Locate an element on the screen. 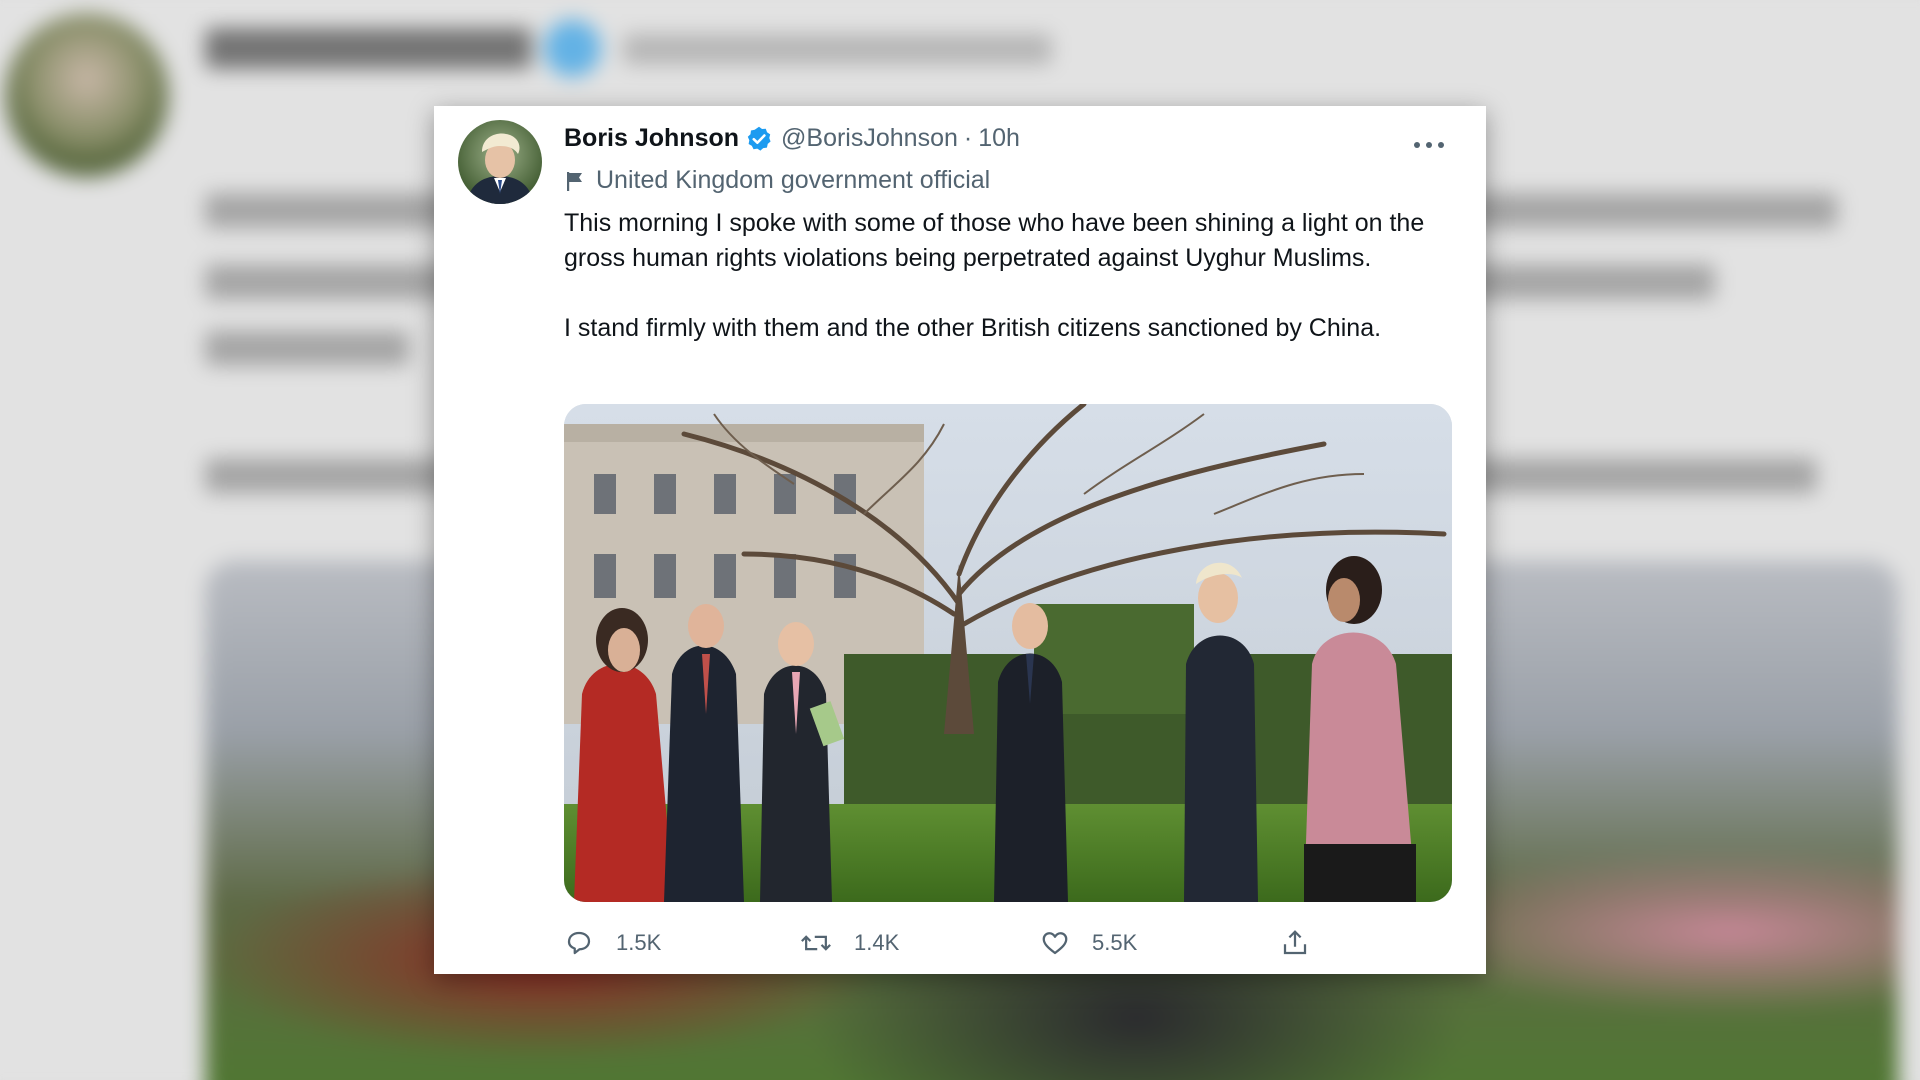 The width and height of the screenshot is (1920, 1080). blurred-text-line is located at coordinates (307, 348).